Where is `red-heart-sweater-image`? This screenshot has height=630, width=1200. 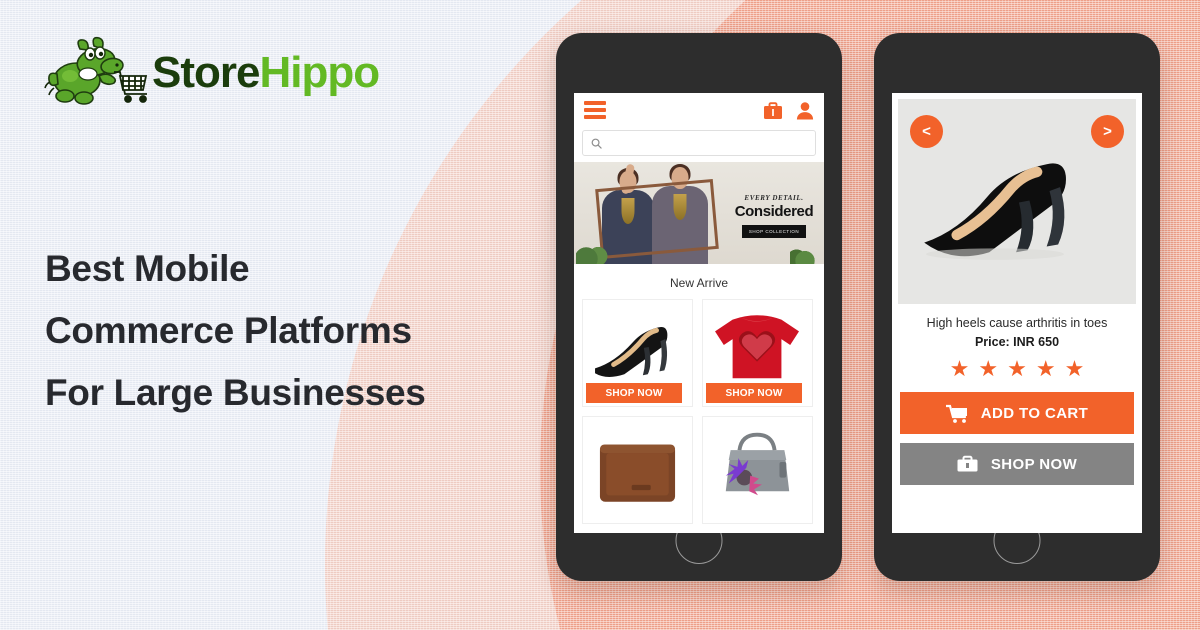 red-heart-sweater-image is located at coordinates (757, 345).